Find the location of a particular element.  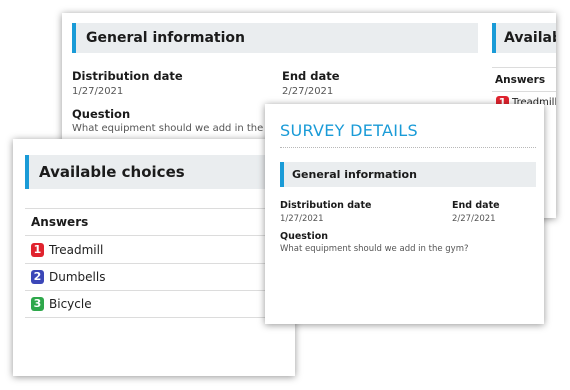

answer-label: Bicycle is located at coordinates (70, 304).